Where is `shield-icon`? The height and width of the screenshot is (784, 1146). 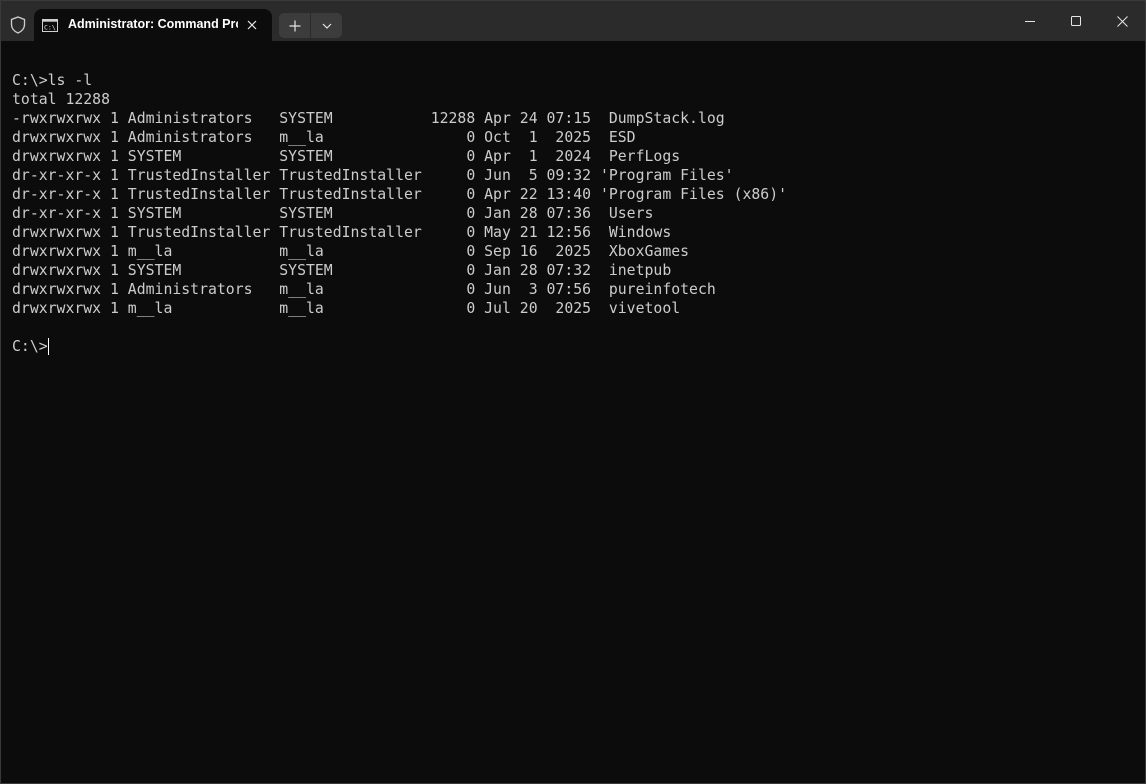
shield-icon is located at coordinates (18, 25).